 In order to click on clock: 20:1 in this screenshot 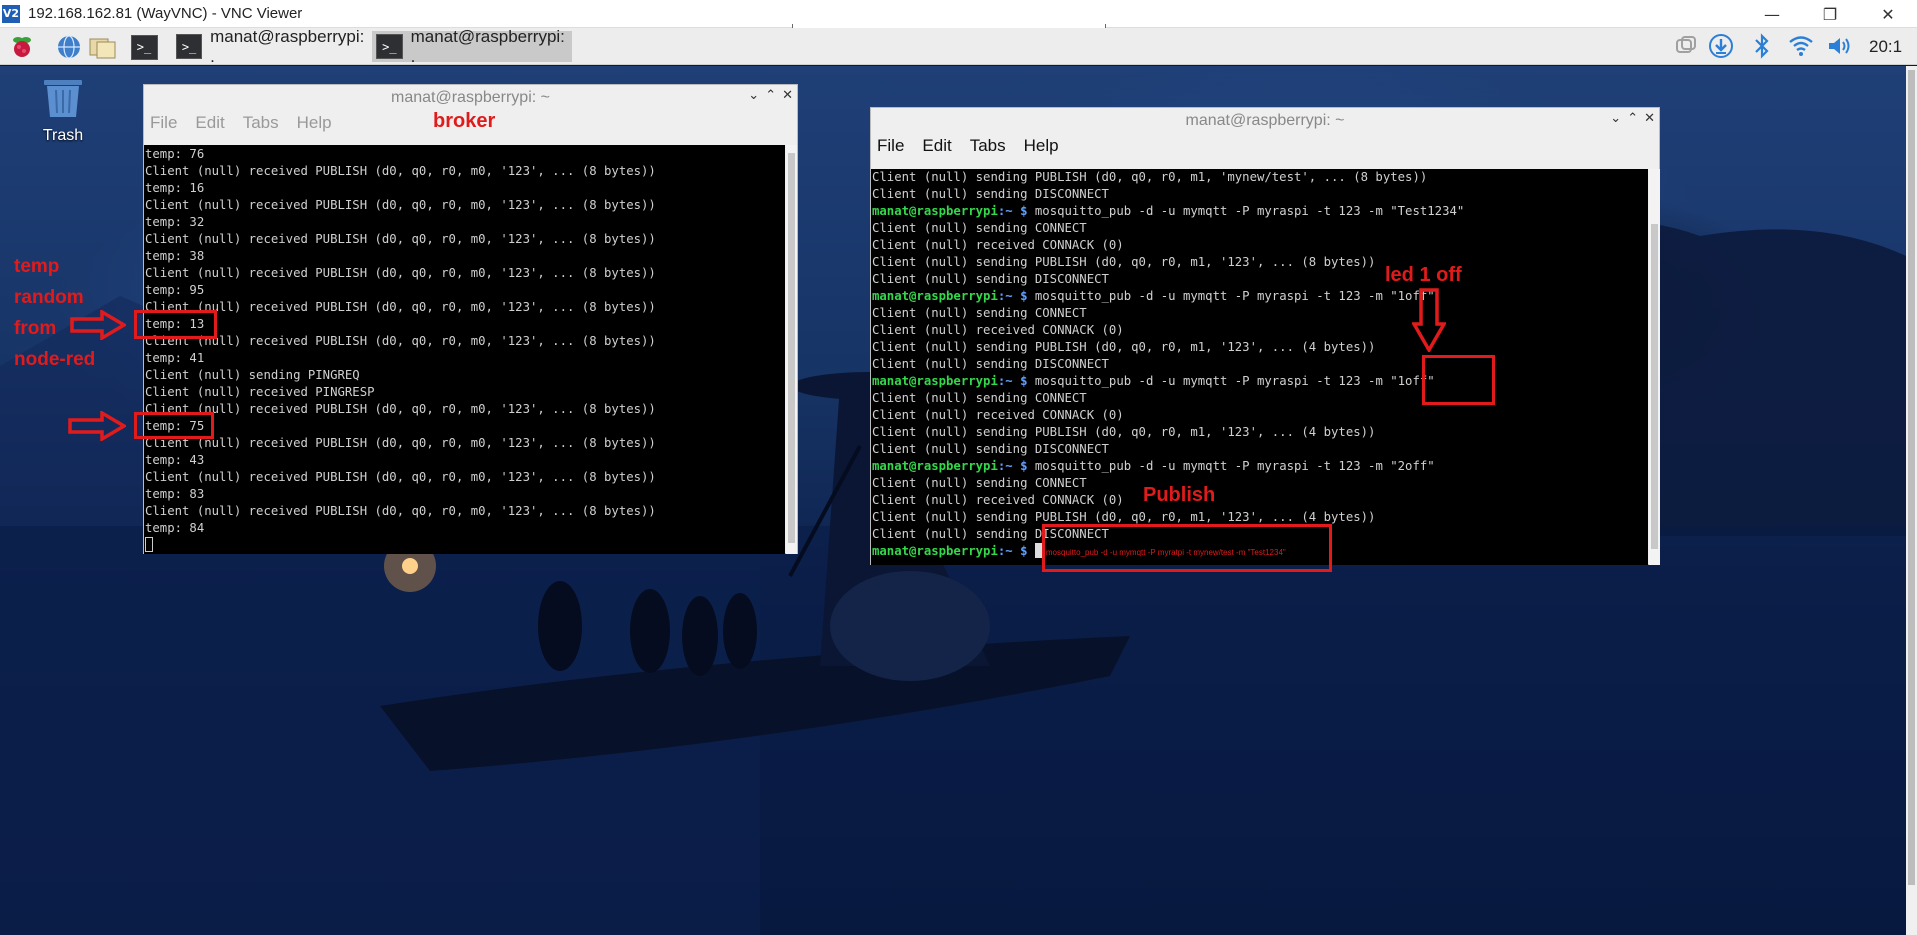, I will do `click(1885, 47)`.